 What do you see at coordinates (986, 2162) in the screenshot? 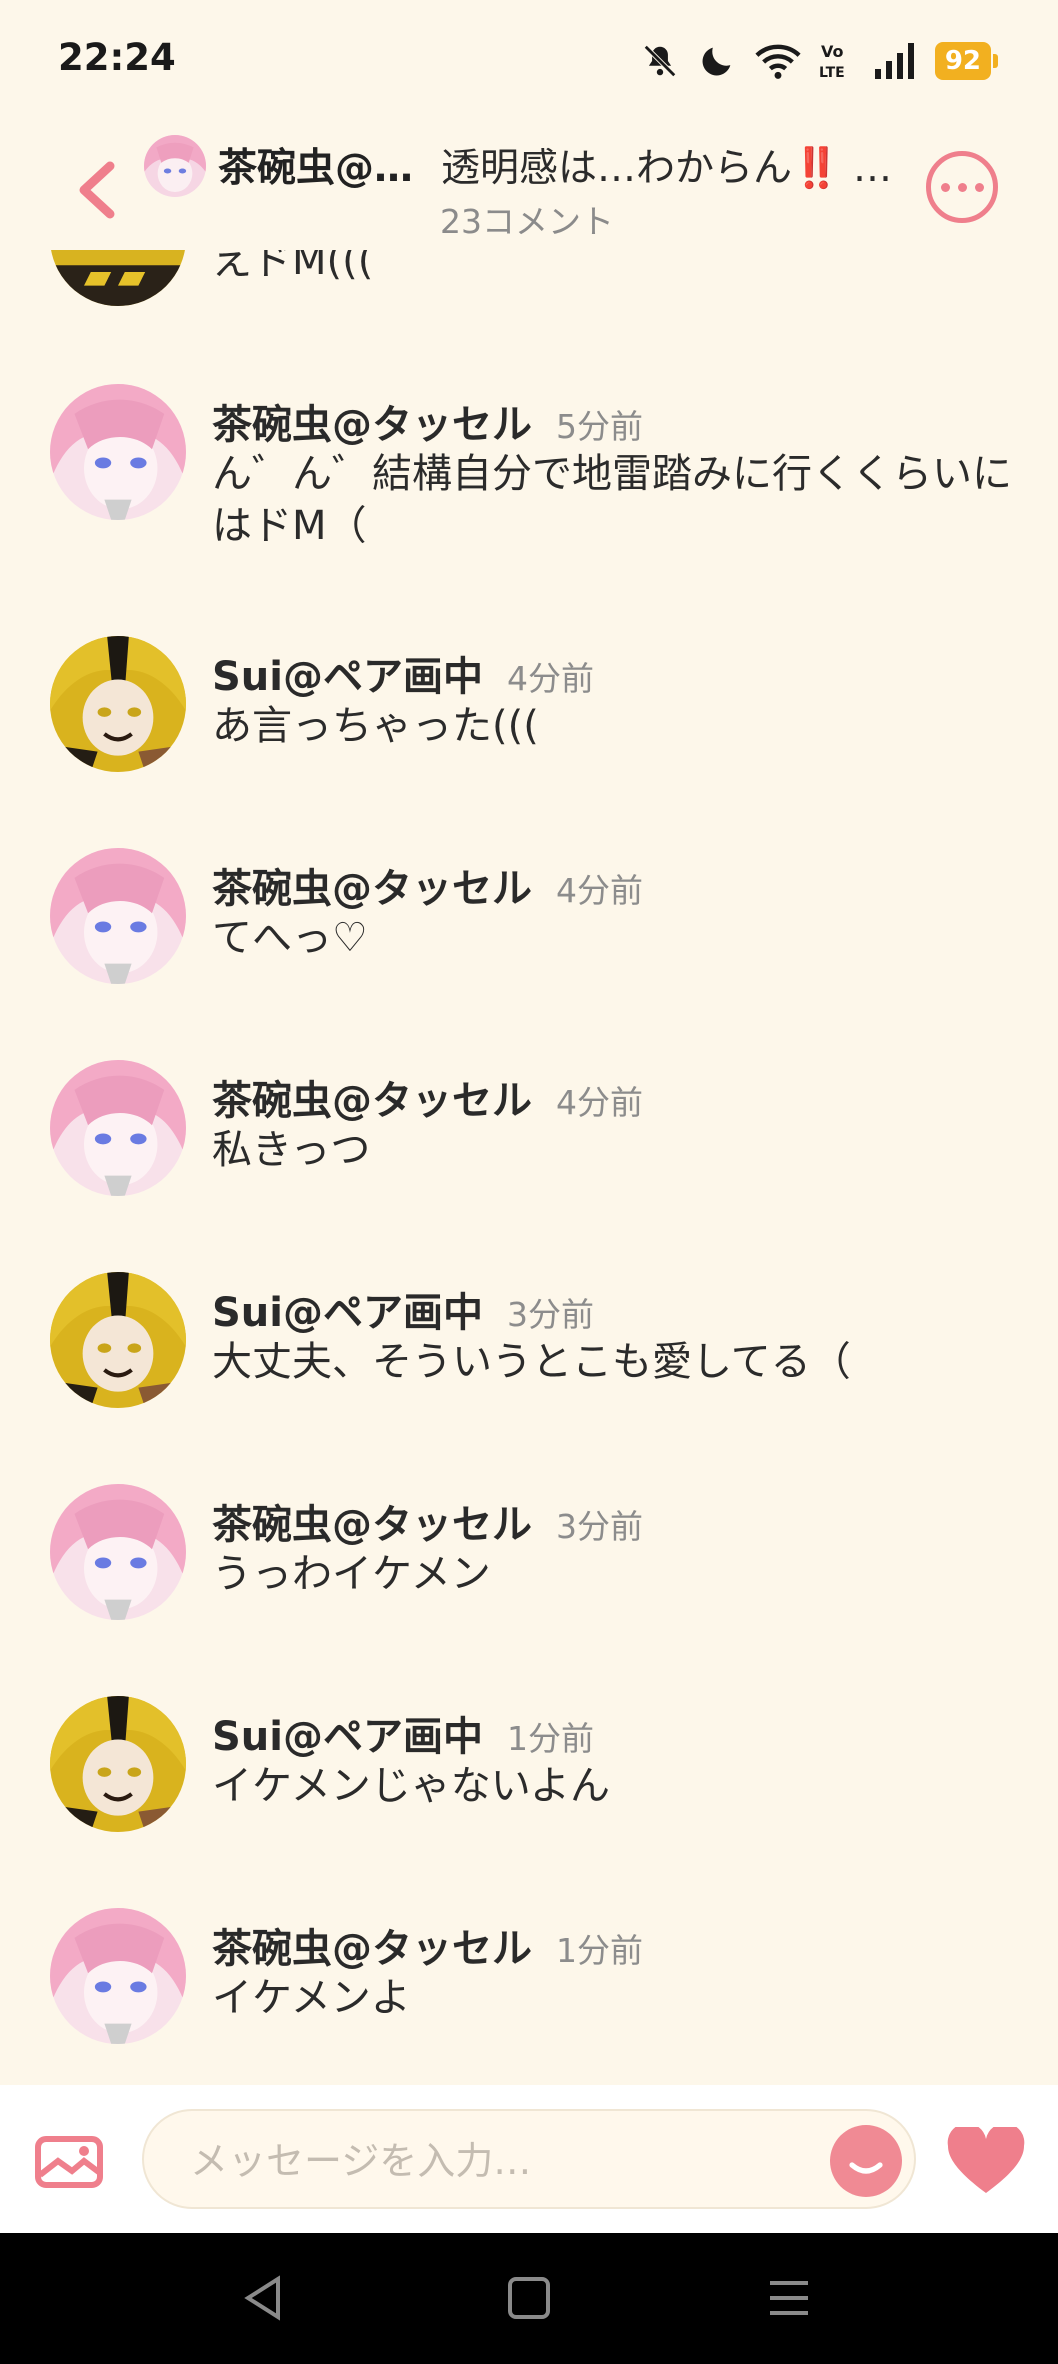
I see `heart-icon` at bounding box center [986, 2162].